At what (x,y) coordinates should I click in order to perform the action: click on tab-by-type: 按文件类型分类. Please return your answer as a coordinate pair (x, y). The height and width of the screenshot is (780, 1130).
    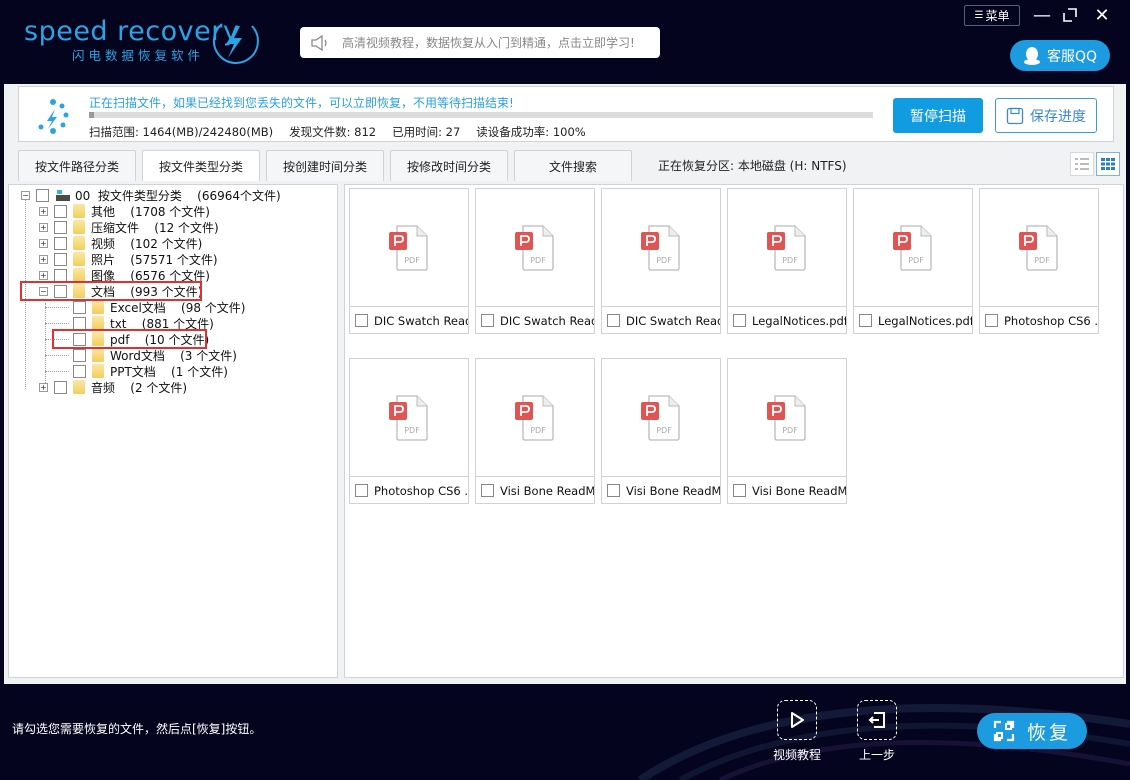
    Looking at the image, I should click on (201, 165).